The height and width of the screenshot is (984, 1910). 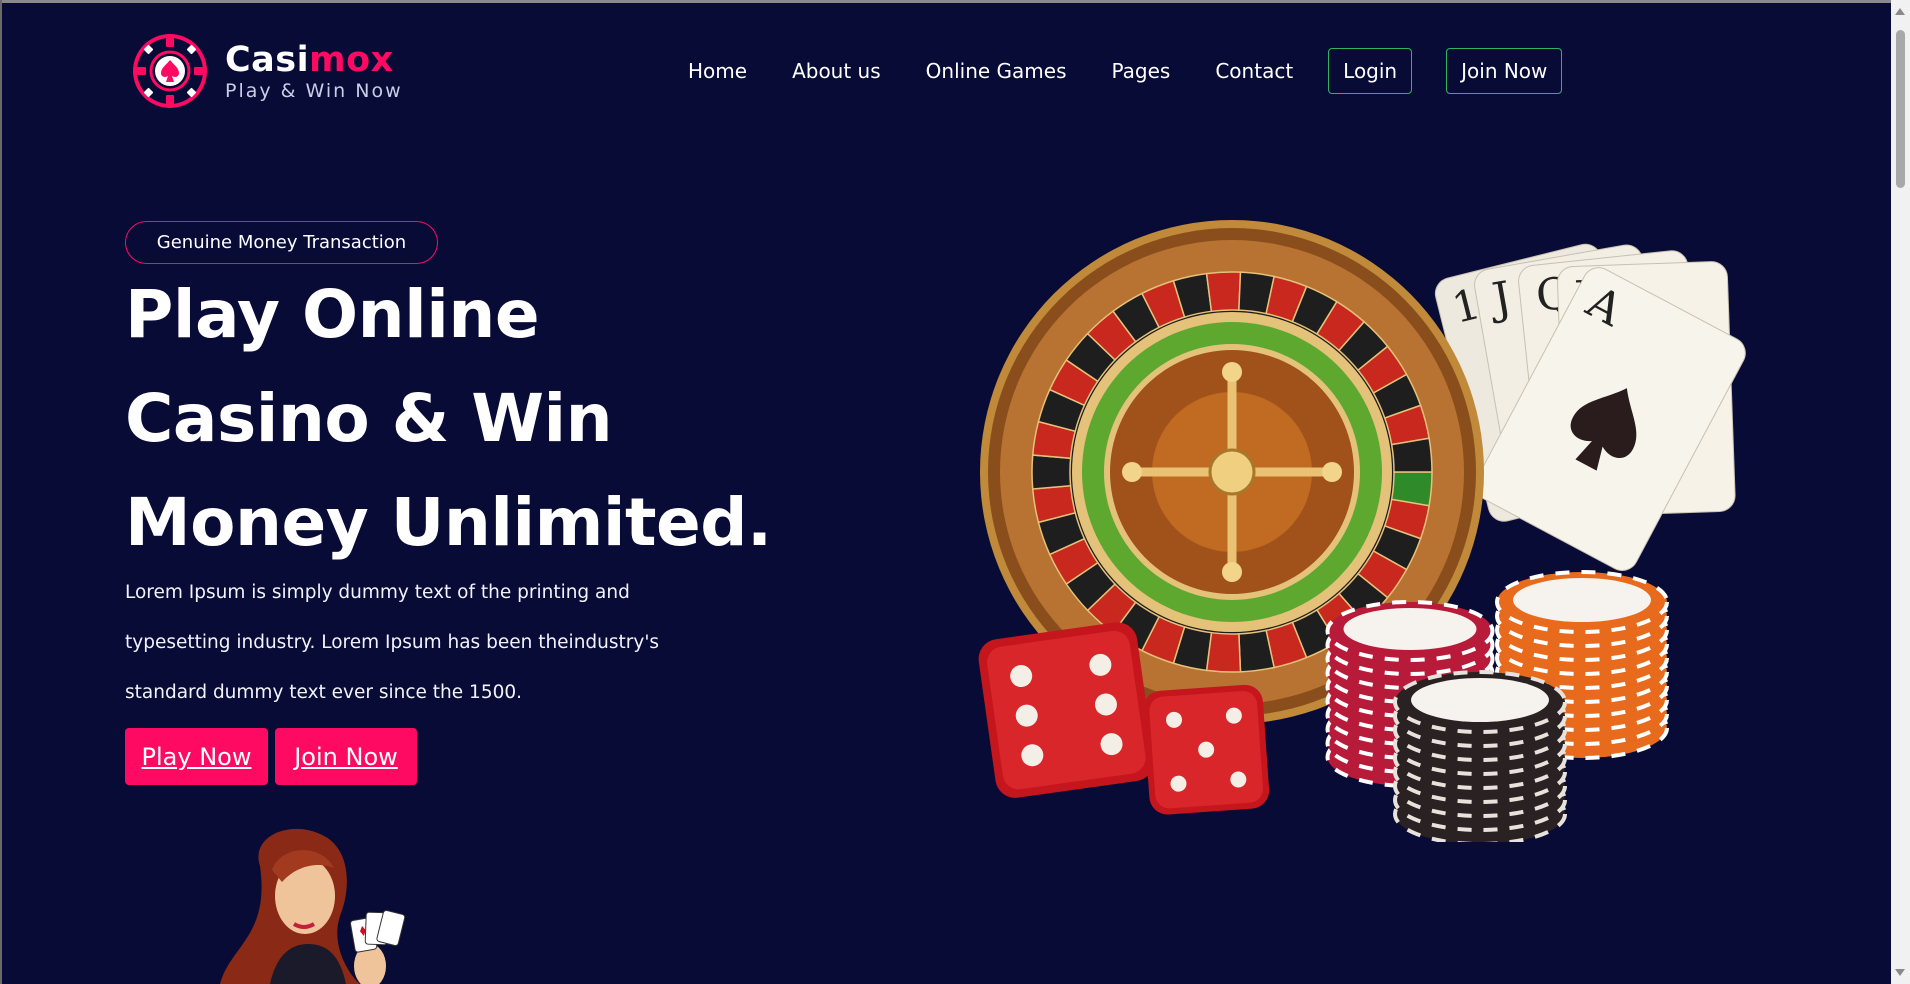 I want to click on vertical-scrollbar, so click(x=1900, y=492).